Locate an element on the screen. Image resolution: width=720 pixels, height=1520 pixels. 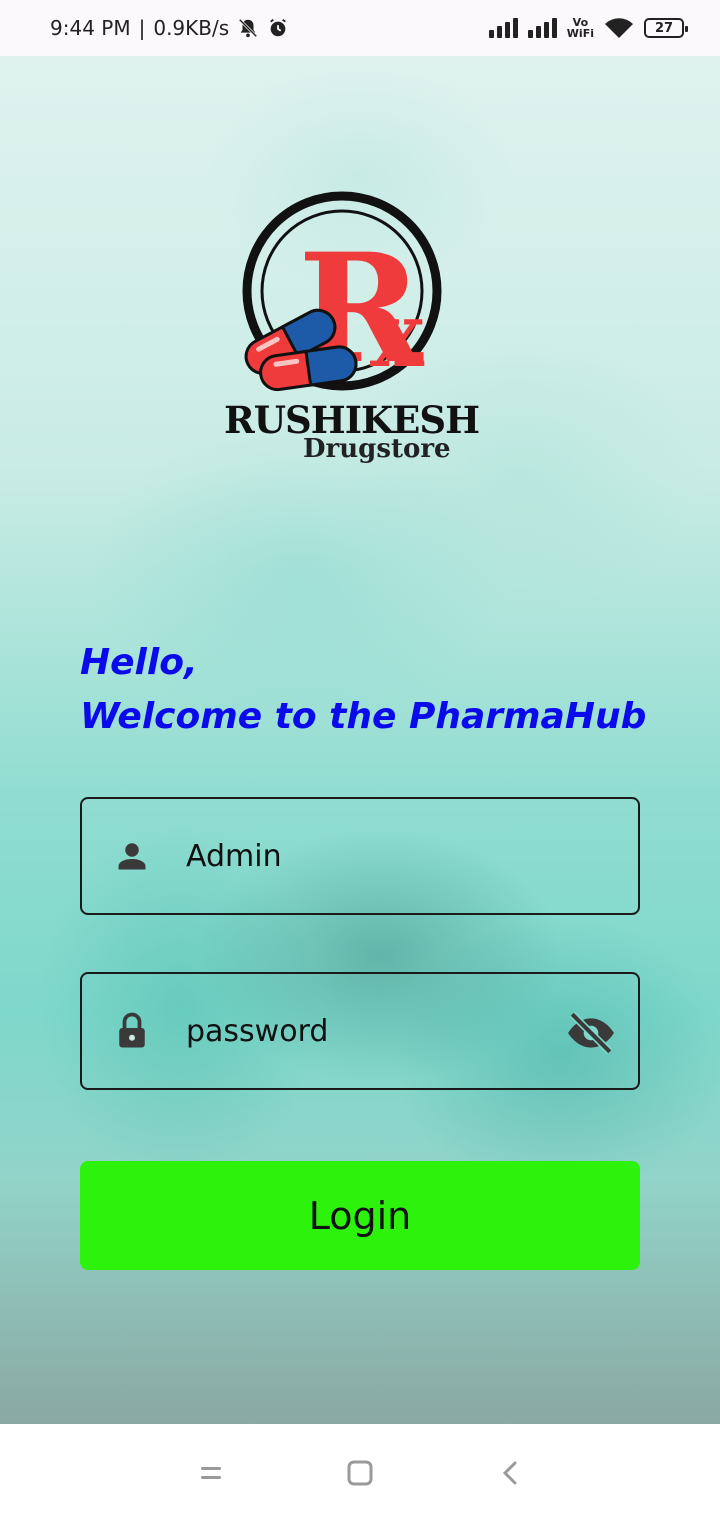
status-left: 9:44 PM | 0.9KB/s is located at coordinates (169, 28).